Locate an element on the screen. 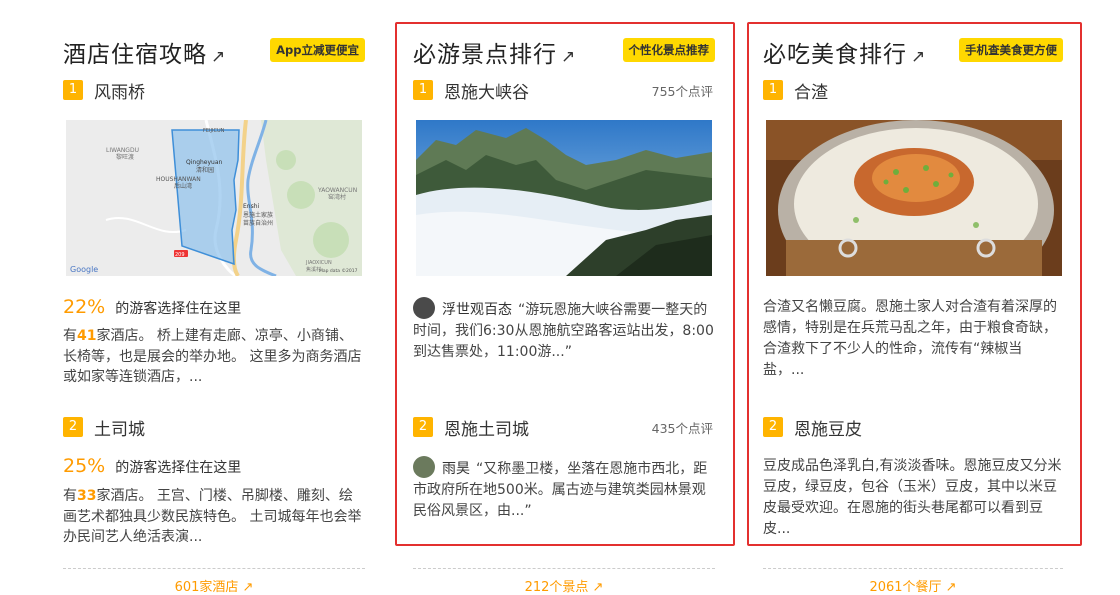  hotel-header: 酒店住宿攻略 ↗ App立减更便宜 is located at coordinates (214, 51).